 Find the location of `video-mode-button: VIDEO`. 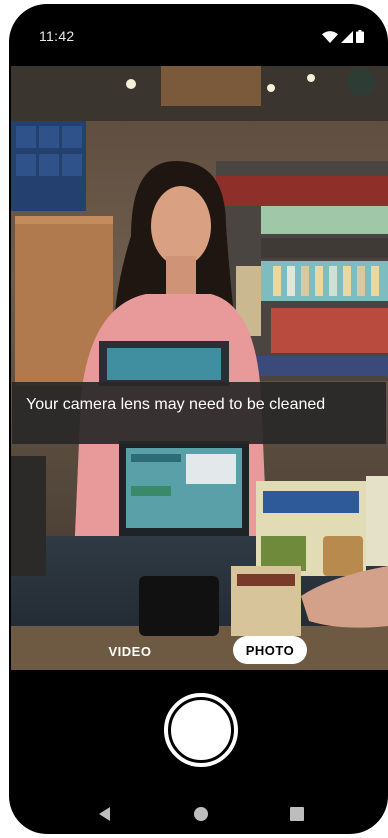

video-mode-button: VIDEO is located at coordinates (130, 651).